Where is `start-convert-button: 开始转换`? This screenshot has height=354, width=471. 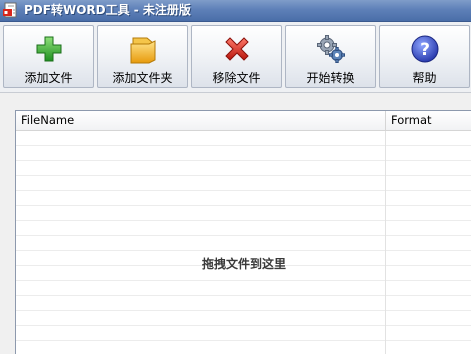 start-convert-button: 开始转换 is located at coordinates (330, 56).